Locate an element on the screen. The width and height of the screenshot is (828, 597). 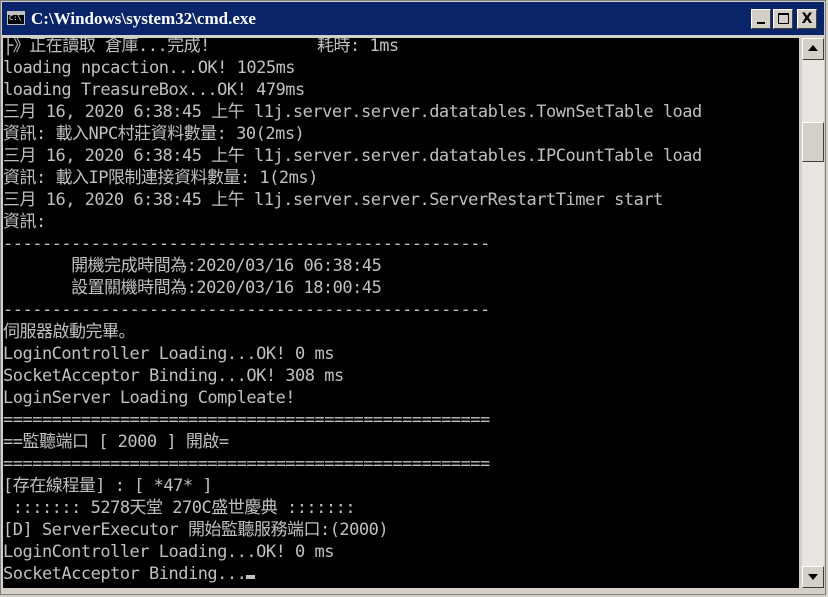
console-line: [D] ServerExecutor 開始監聽服務端口:(2000) is located at coordinates (196, 530).